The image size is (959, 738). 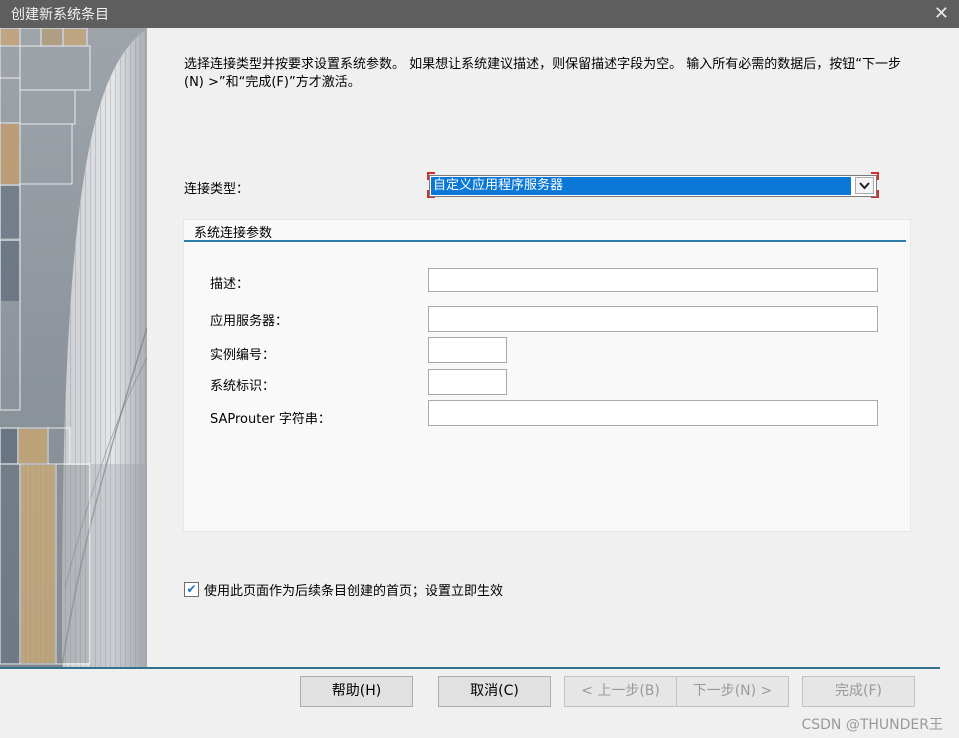 I want to click on title-bar: 创建新系统条目 ✕, so click(x=479, y=14).